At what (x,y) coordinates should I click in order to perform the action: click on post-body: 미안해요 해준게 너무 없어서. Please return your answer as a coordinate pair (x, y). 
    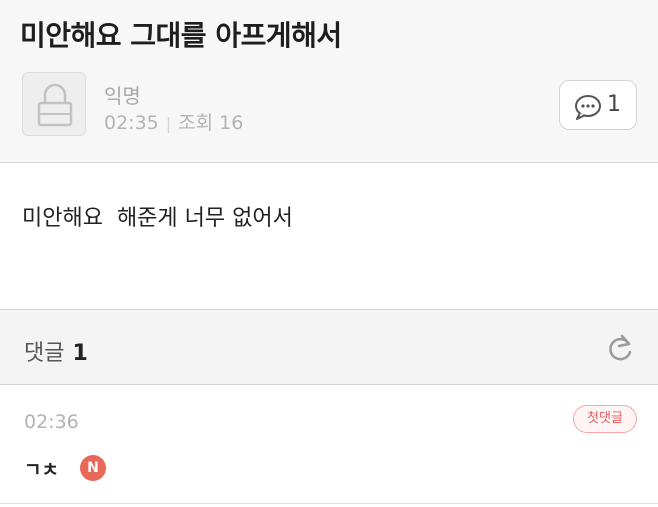
    Looking at the image, I should click on (157, 218).